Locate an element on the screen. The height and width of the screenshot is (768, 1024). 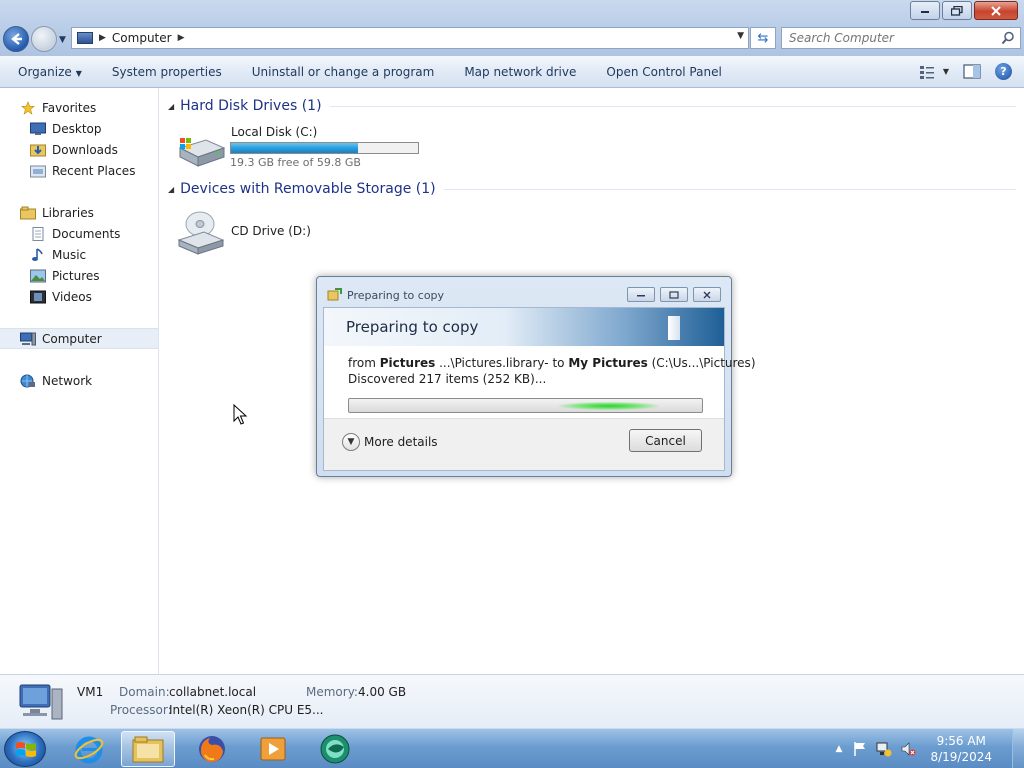
sidebar-item-recent-places: Recent Places is located at coordinates (82, 170).